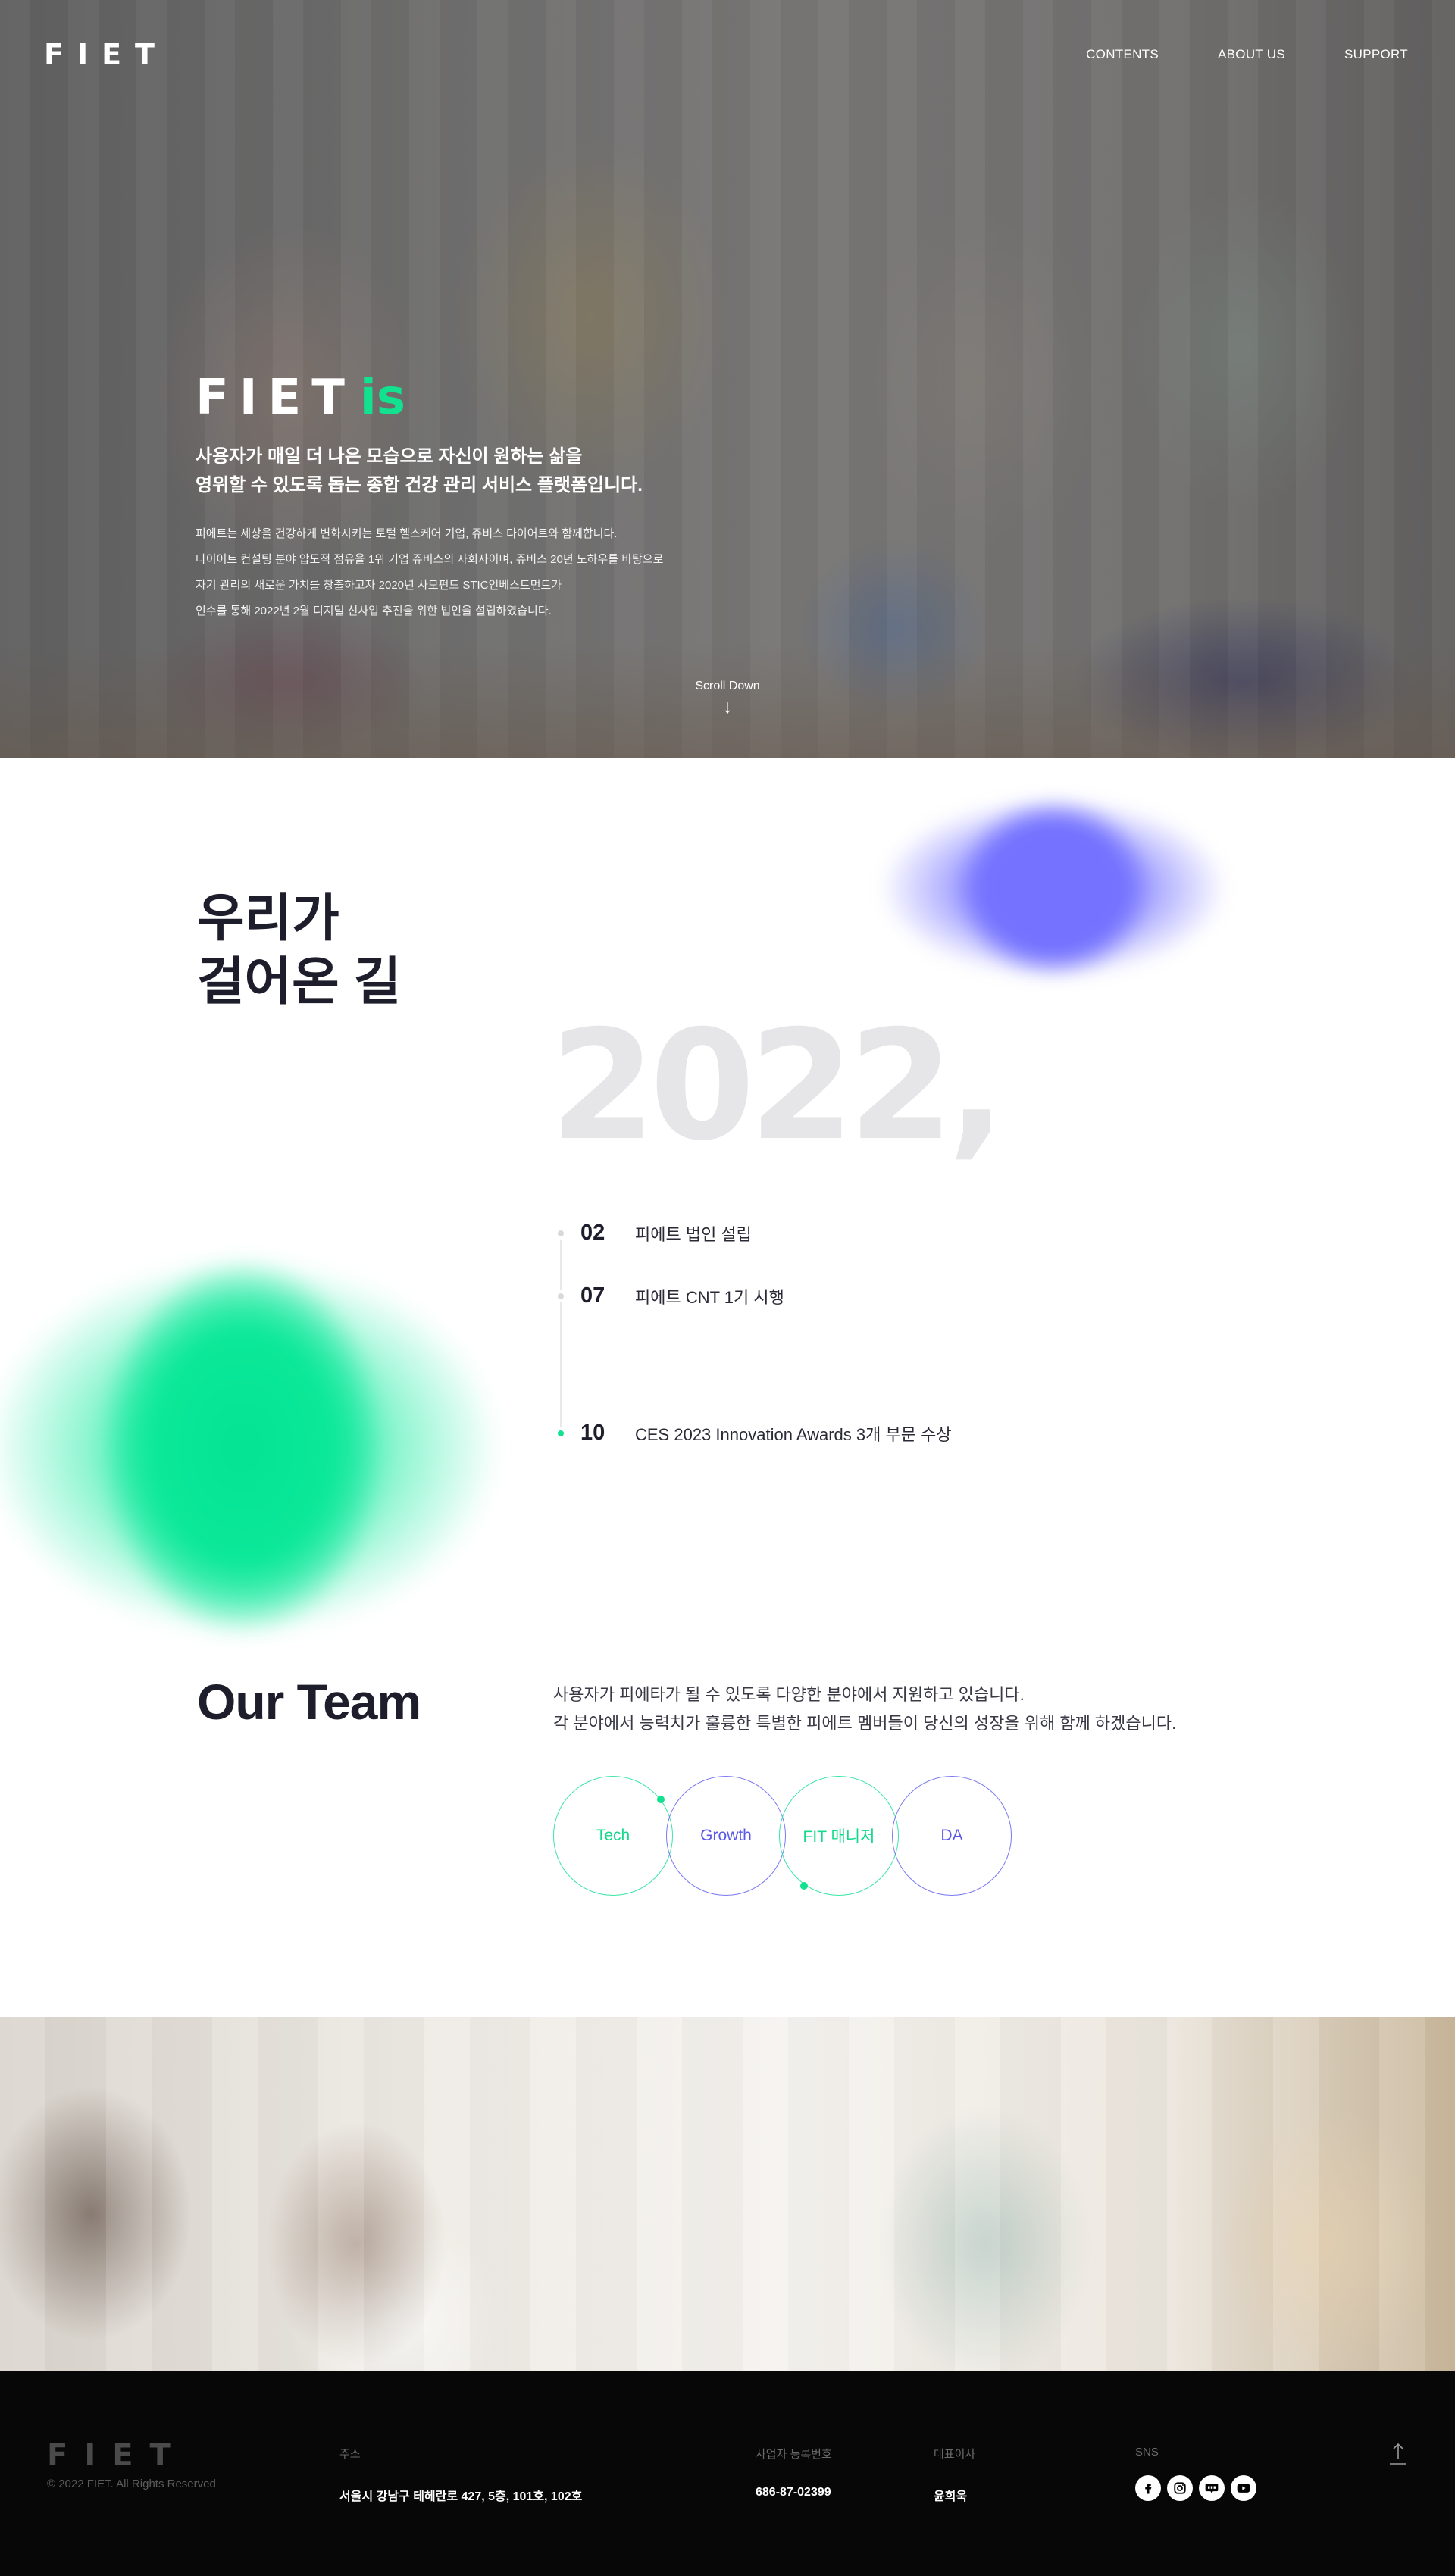 The height and width of the screenshot is (2576, 1455). What do you see at coordinates (693, 1234) in the screenshot?
I see `timeline-text: 피에트 법인 설립` at bounding box center [693, 1234].